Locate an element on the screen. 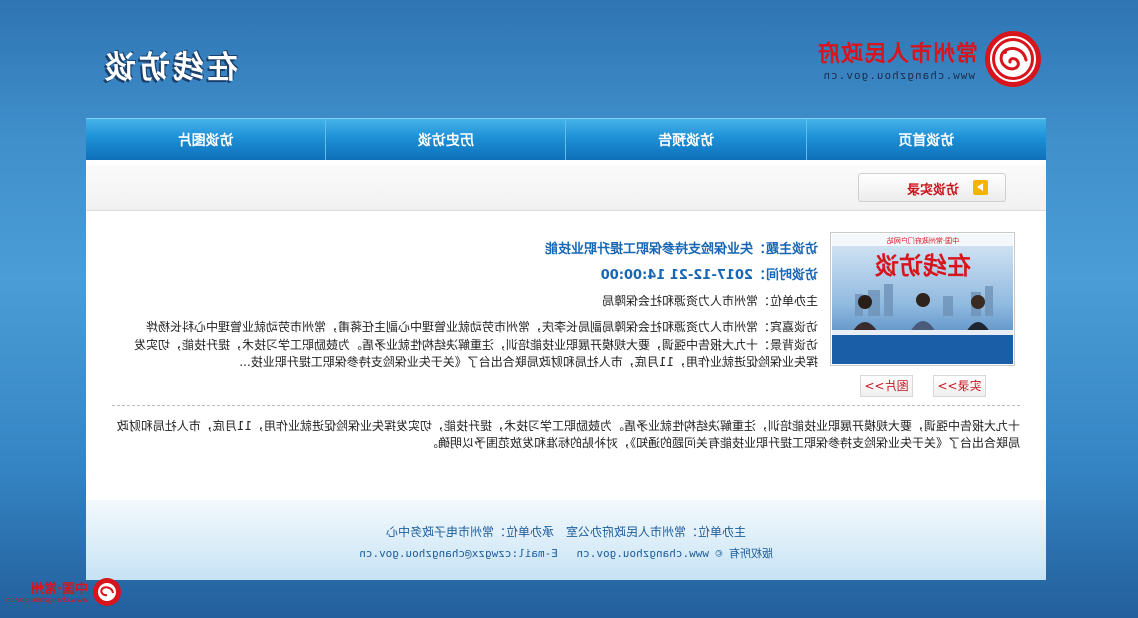 This screenshot has height=618, width=1138. interview-time: 访谈时间：2017-12-21 14:00:00 is located at coordinates (709, 275).